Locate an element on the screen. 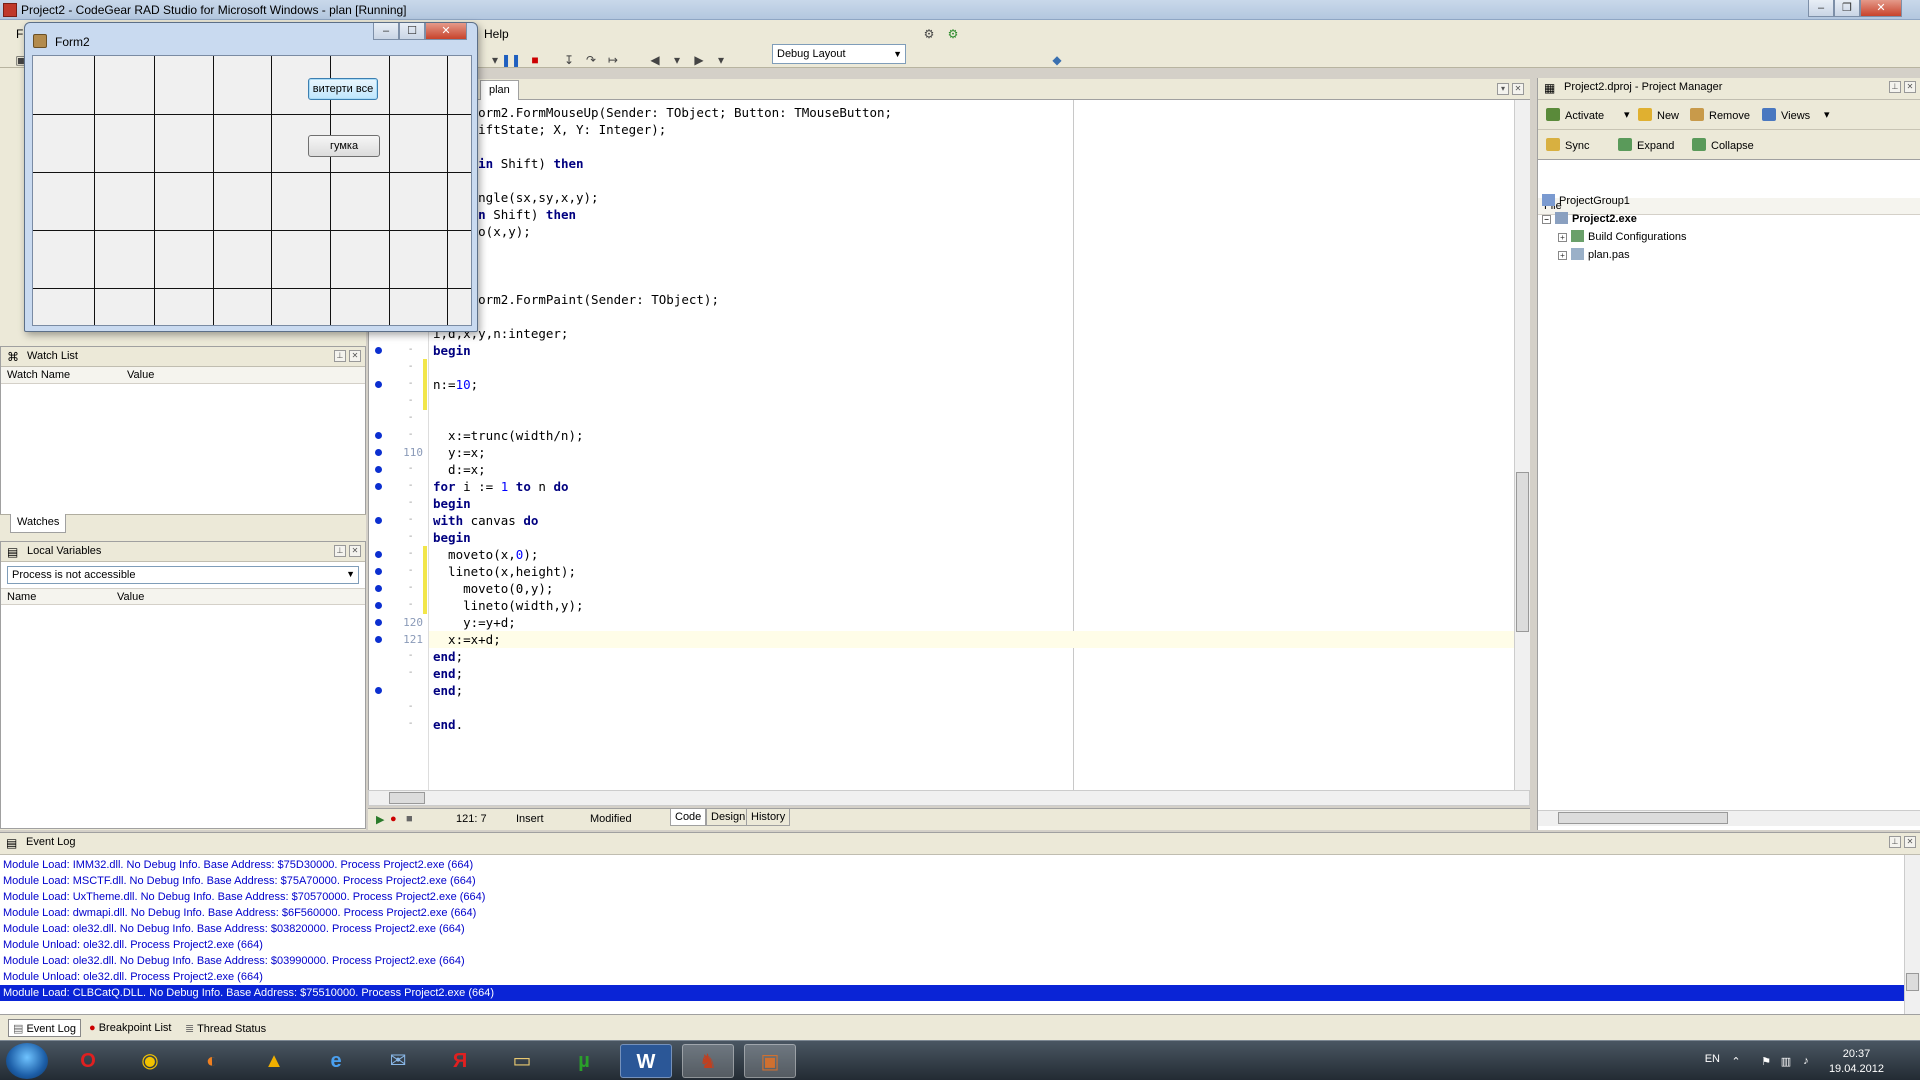 The height and width of the screenshot is (1080, 1920). back-dropdown-icon: ▾ is located at coordinates (677, 60).